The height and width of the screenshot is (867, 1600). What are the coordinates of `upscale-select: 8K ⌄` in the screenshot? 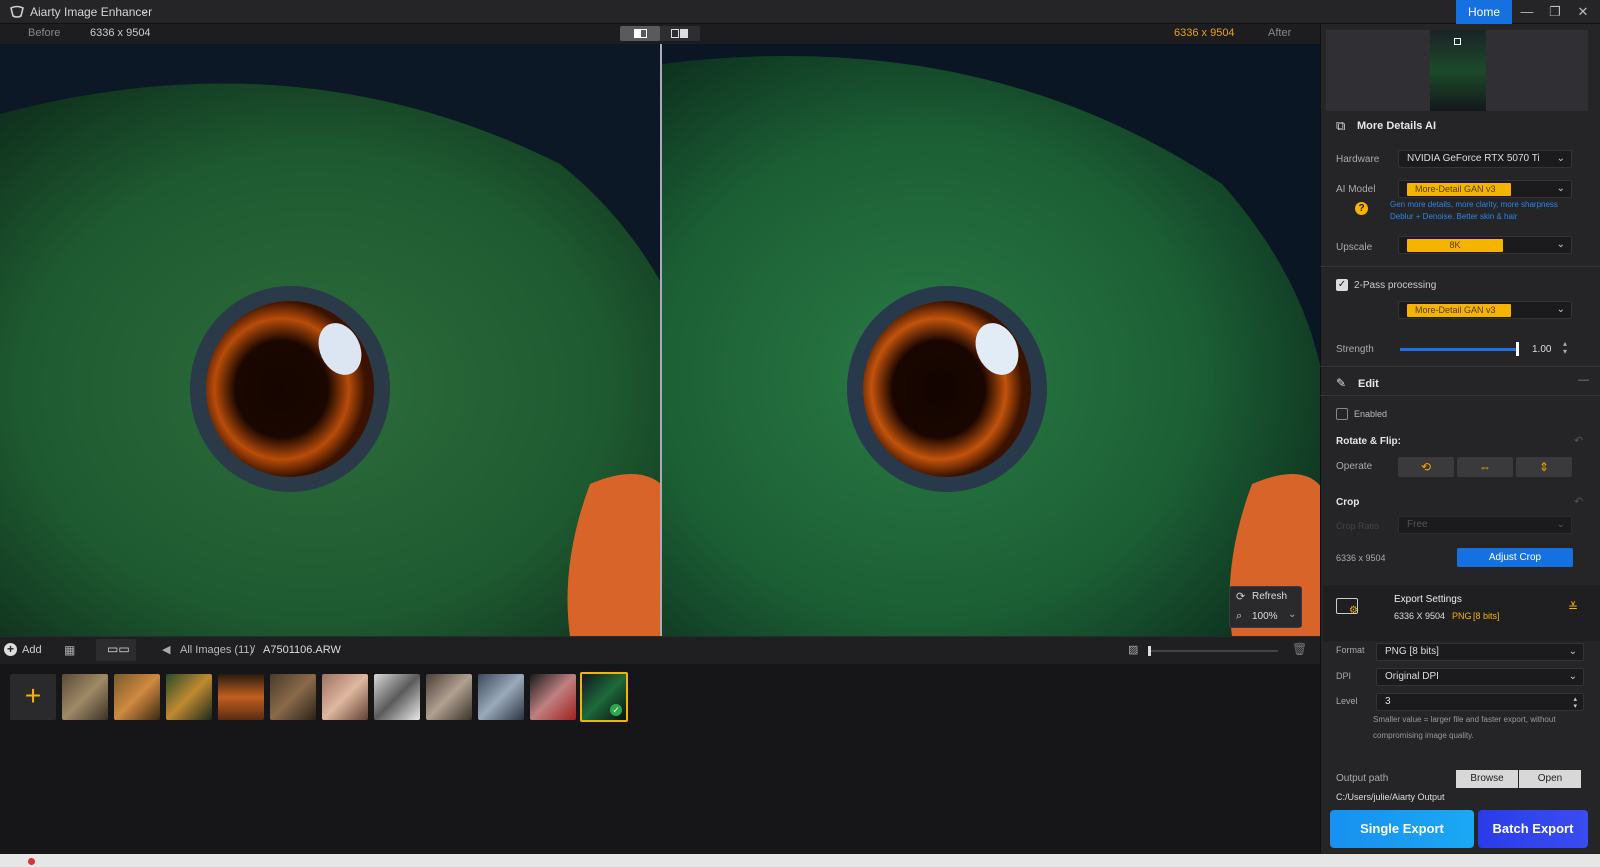 It's located at (1485, 245).